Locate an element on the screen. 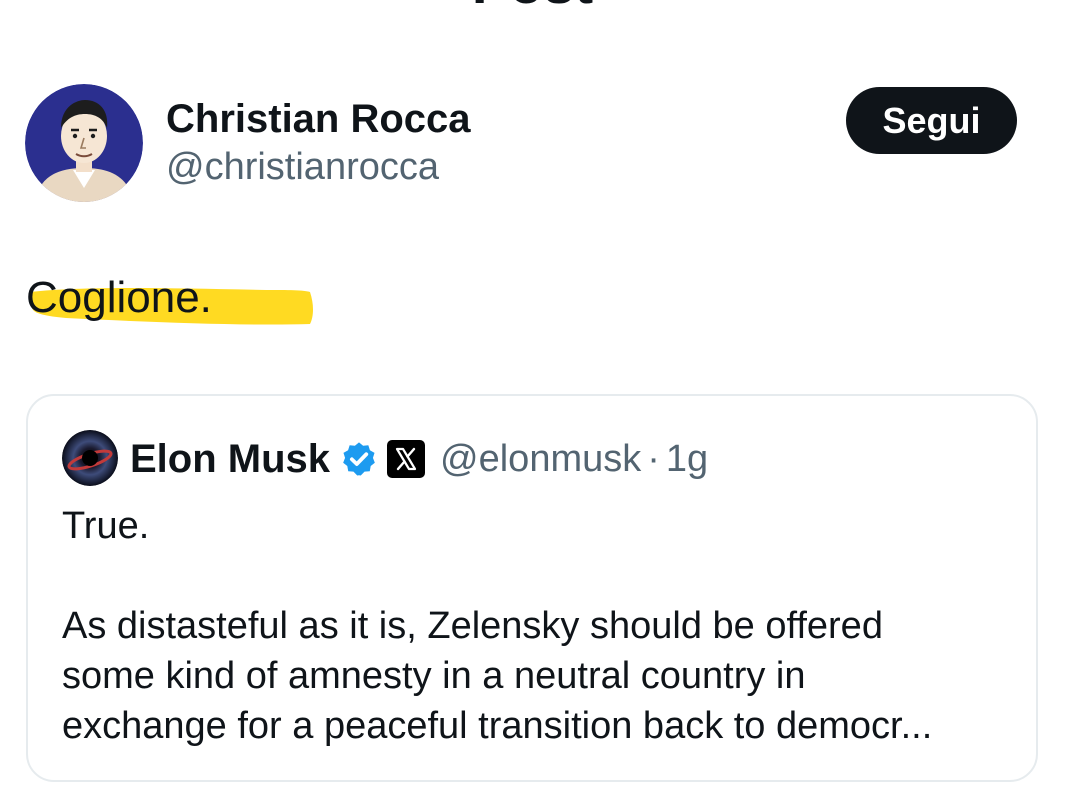 The width and height of the screenshot is (1065, 800). quoted-post-timestamp: 1g is located at coordinates (687, 459).